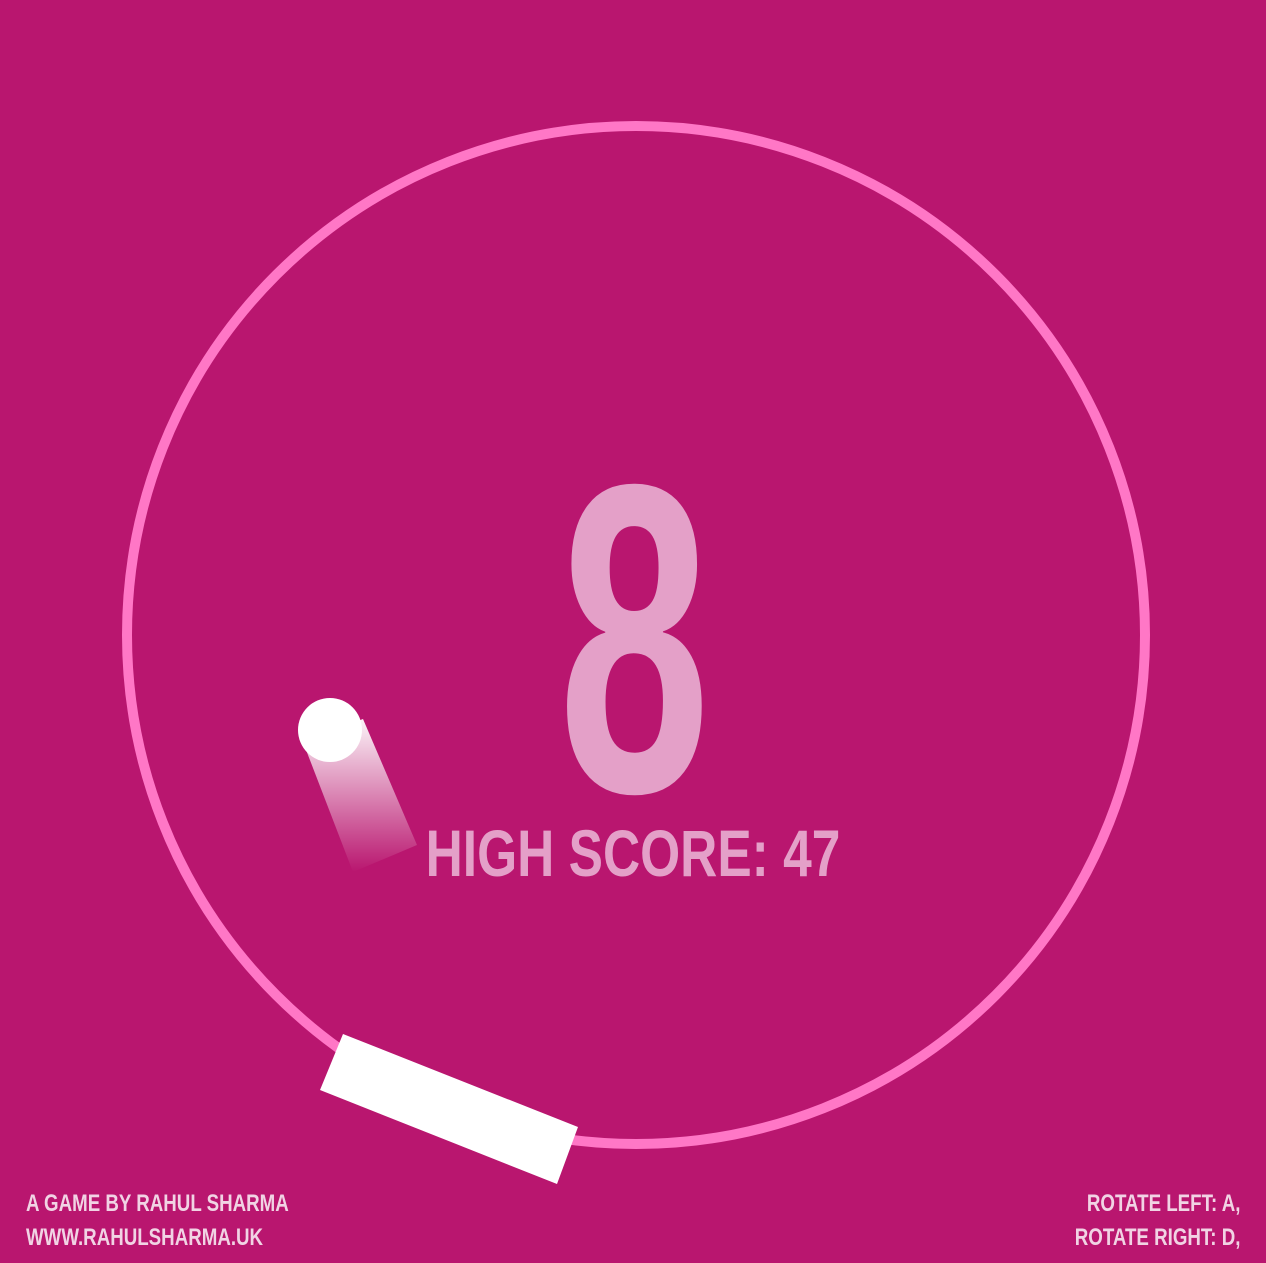 The height and width of the screenshot is (1263, 1266). I want to click on controls-rotate-left: ROTATE LEFT: A,, so click(1163, 1203).